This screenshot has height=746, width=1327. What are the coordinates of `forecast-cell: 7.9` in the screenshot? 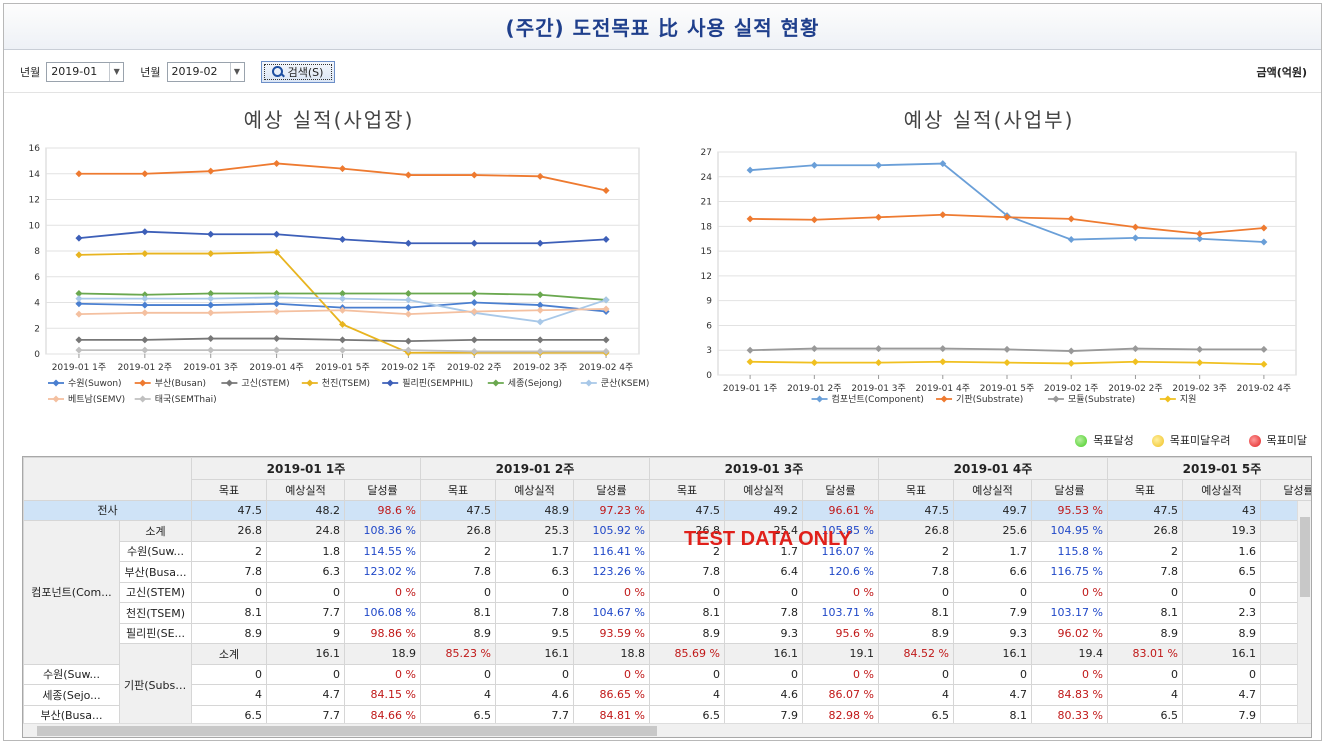 It's located at (992, 613).